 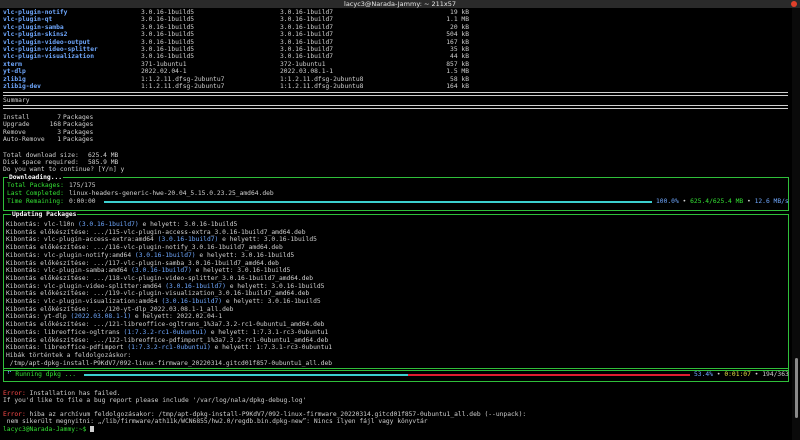 What do you see at coordinates (41, 155) in the screenshot?
I see `download-size-label: Total download size:` at bounding box center [41, 155].